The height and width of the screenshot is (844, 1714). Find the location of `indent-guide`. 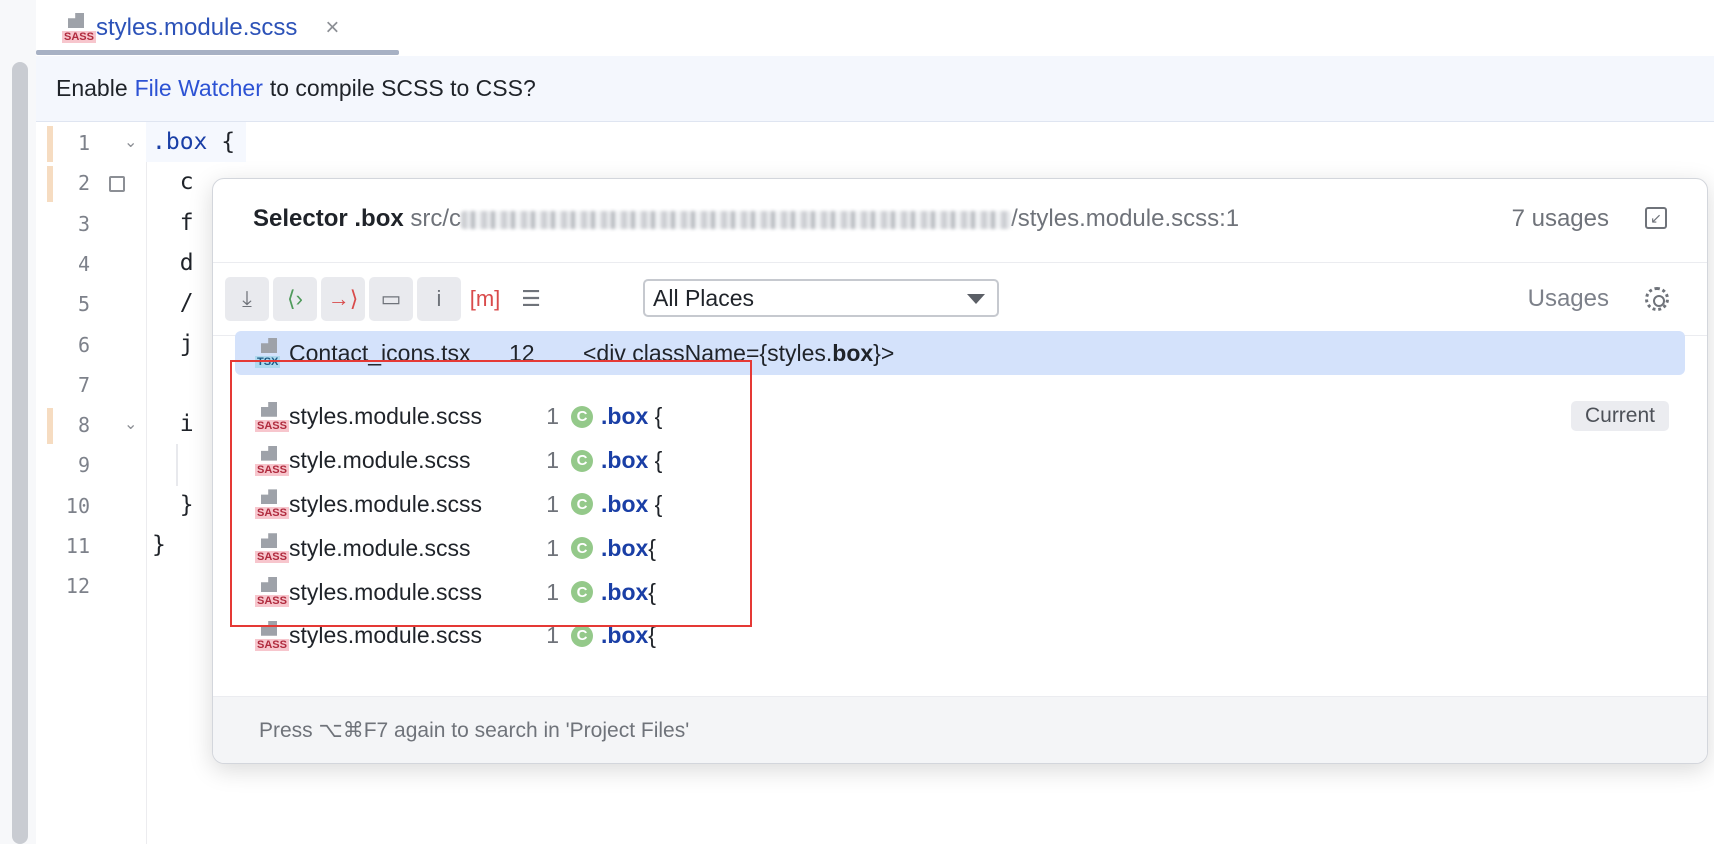

indent-guide is located at coordinates (177, 465).